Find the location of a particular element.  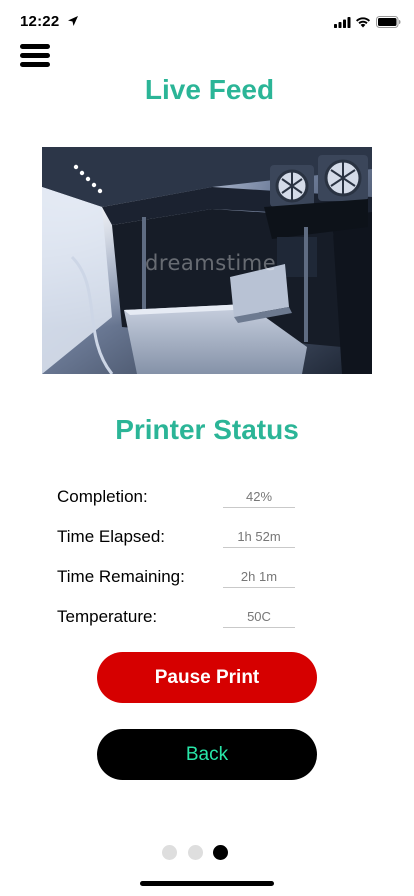

temperature-label: Temperature: is located at coordinates (107, 616).